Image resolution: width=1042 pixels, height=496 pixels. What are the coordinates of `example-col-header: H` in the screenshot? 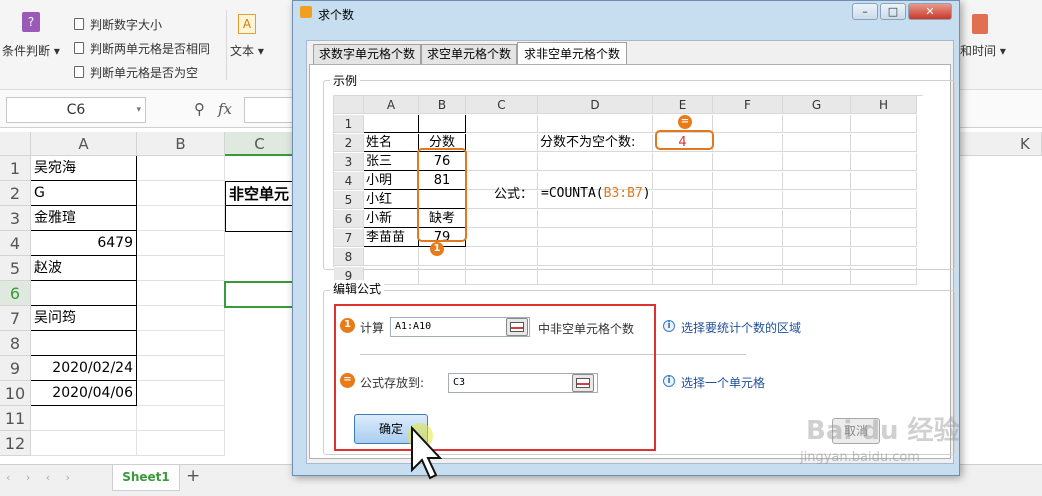 It's located at (884, 105).